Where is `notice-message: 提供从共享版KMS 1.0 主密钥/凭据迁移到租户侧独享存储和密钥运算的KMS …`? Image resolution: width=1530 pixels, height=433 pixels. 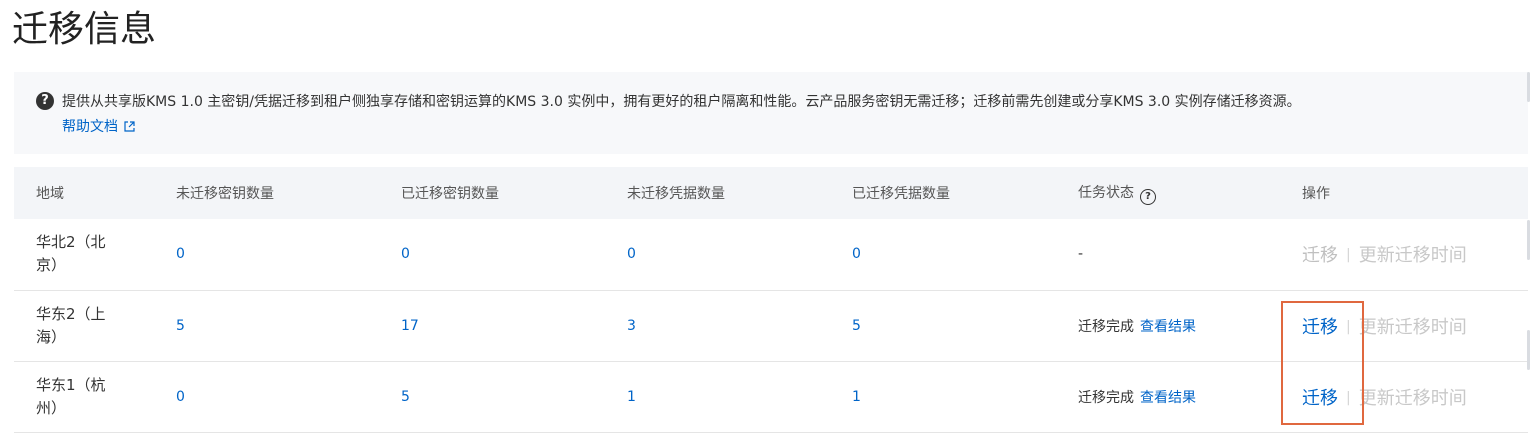 notice-message: 提供从共享版KMS 1.0 主密钥/凭据迁移到租户侧独享存储和密钥运算的KMS … is located at coordinates (681, 102).